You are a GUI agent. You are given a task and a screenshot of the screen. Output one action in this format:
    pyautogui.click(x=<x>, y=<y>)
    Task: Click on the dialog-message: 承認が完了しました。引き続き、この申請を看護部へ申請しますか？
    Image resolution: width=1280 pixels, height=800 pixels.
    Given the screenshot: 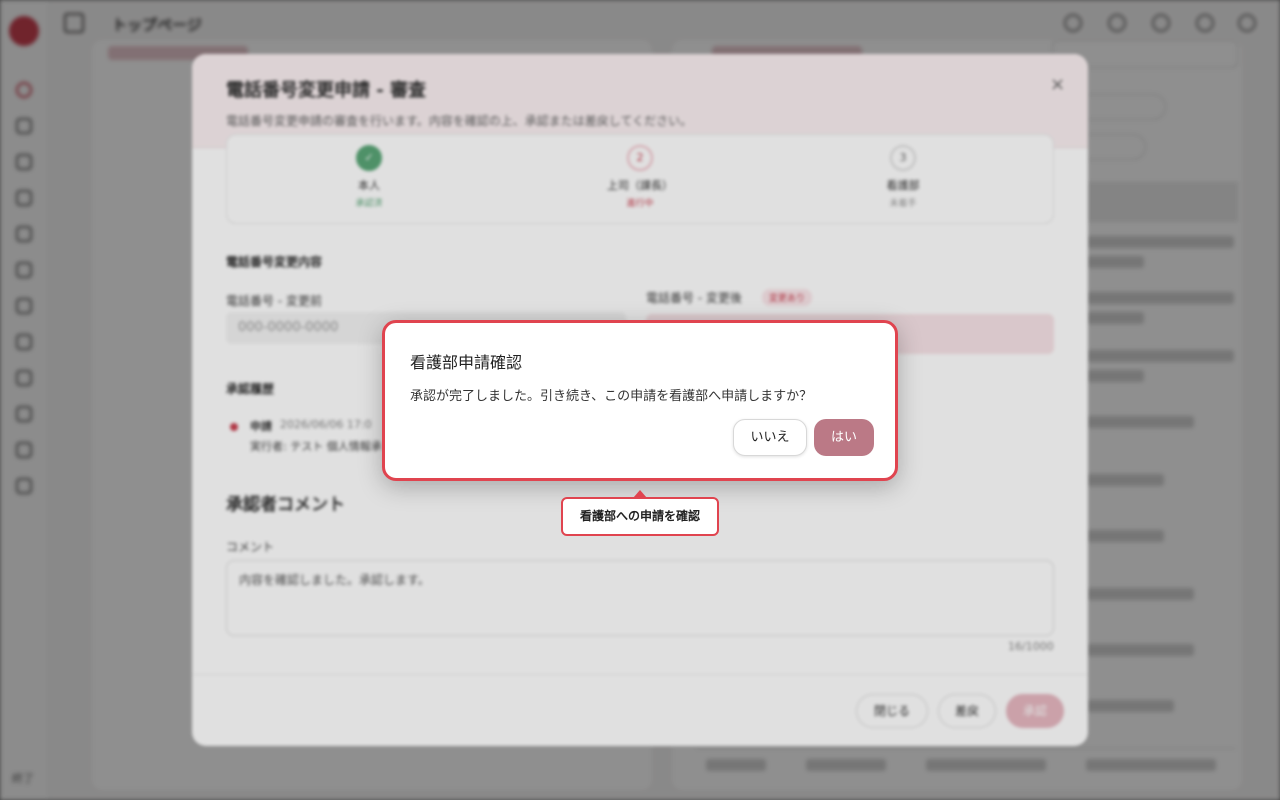 What is the action you would take?
    pyautogui.click(x=611, y=396)
    